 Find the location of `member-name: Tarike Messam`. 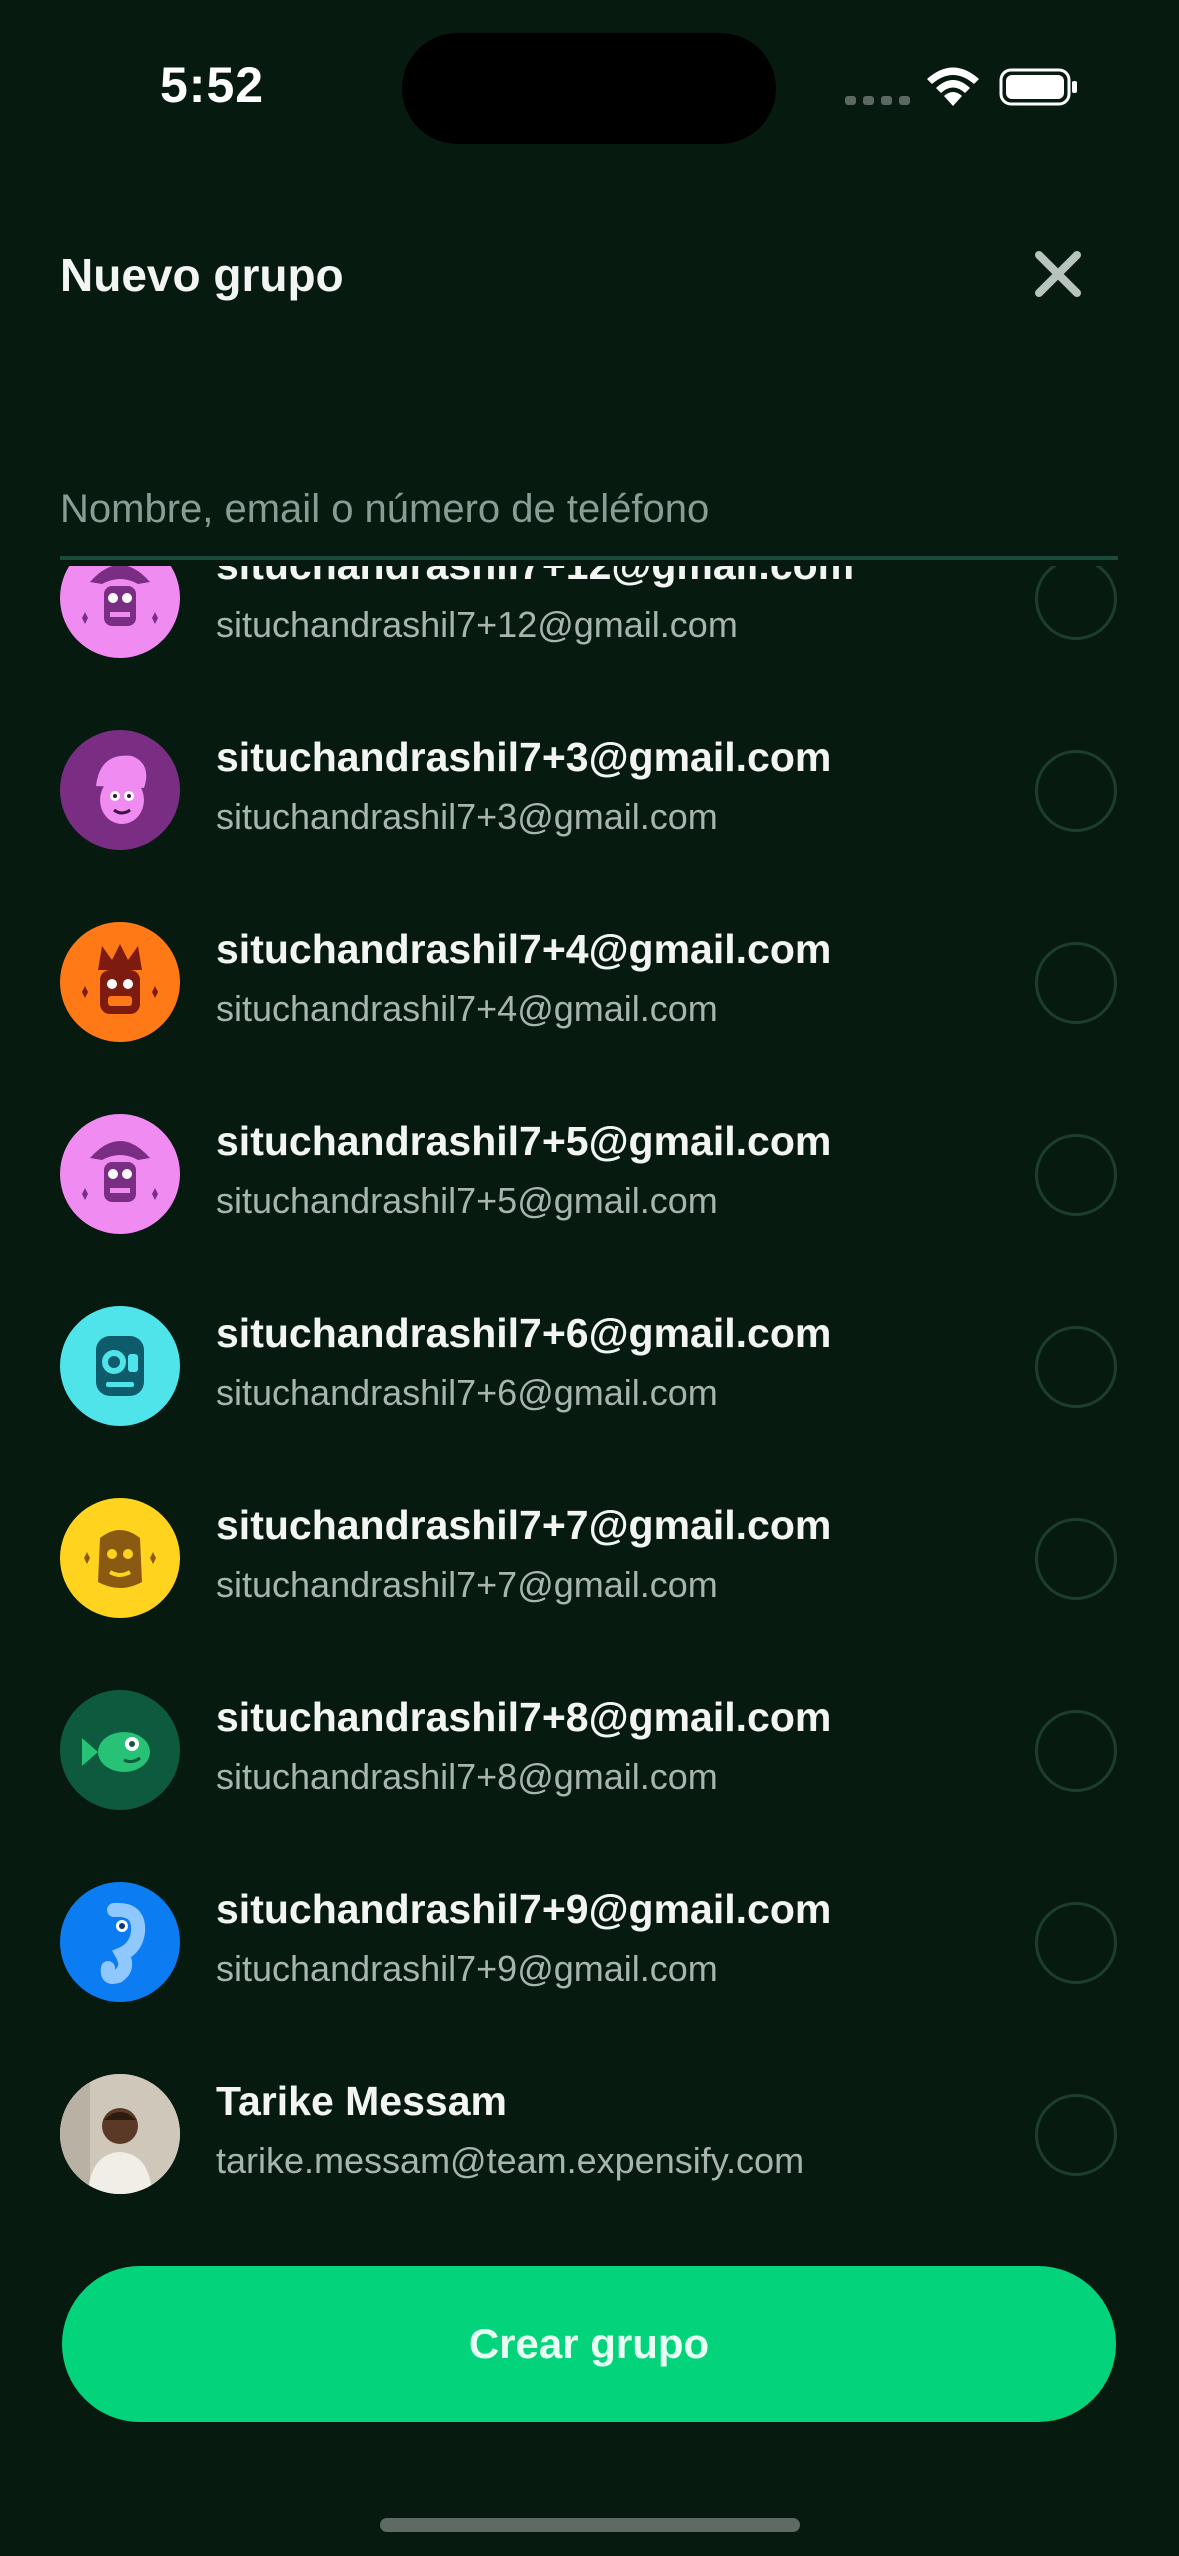

member-name: Tarike Messam is located at coordinates (361, 2101).